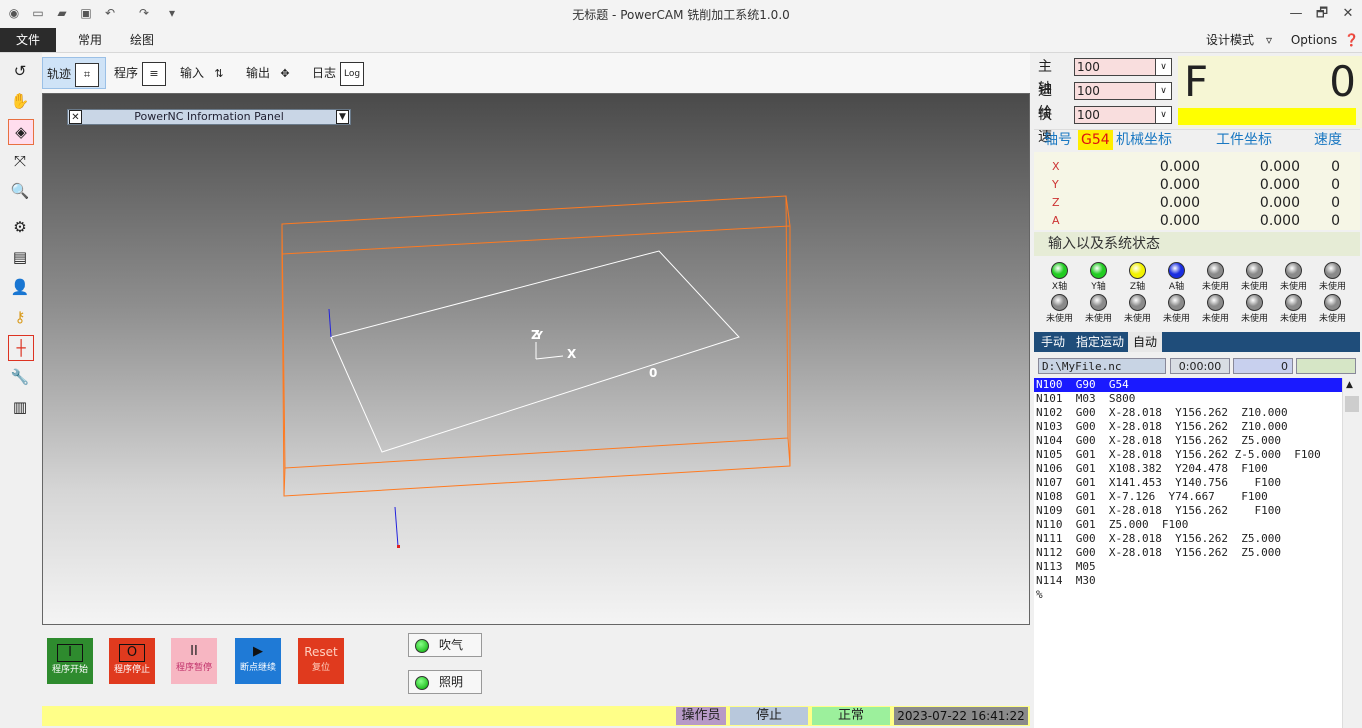 This screenshot has width=1362, height=728. What do you see at coordinates (1296, 14) in the screenshot?
I see `minimize-button: —` at bounding box center [1296, 14].